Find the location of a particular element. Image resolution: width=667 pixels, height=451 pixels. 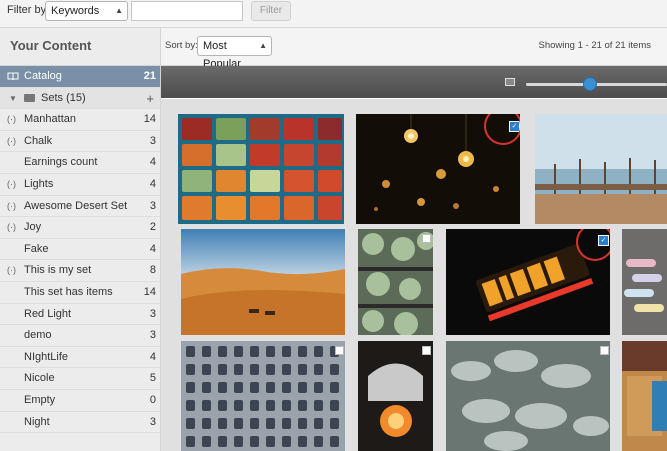

chevron-down-icon: ▼ is located at coordinates (13, 99).